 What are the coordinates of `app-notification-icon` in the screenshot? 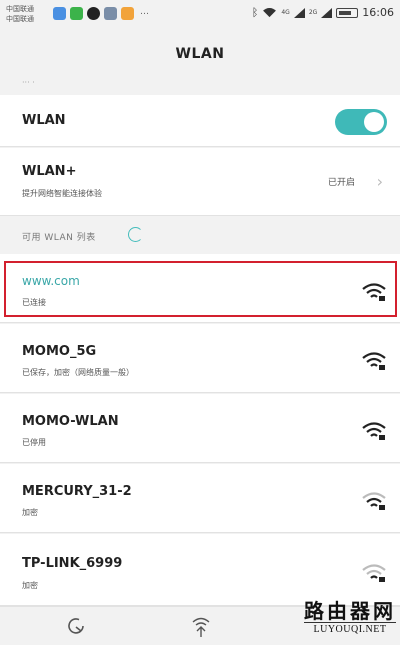 It's located at (59, 13).